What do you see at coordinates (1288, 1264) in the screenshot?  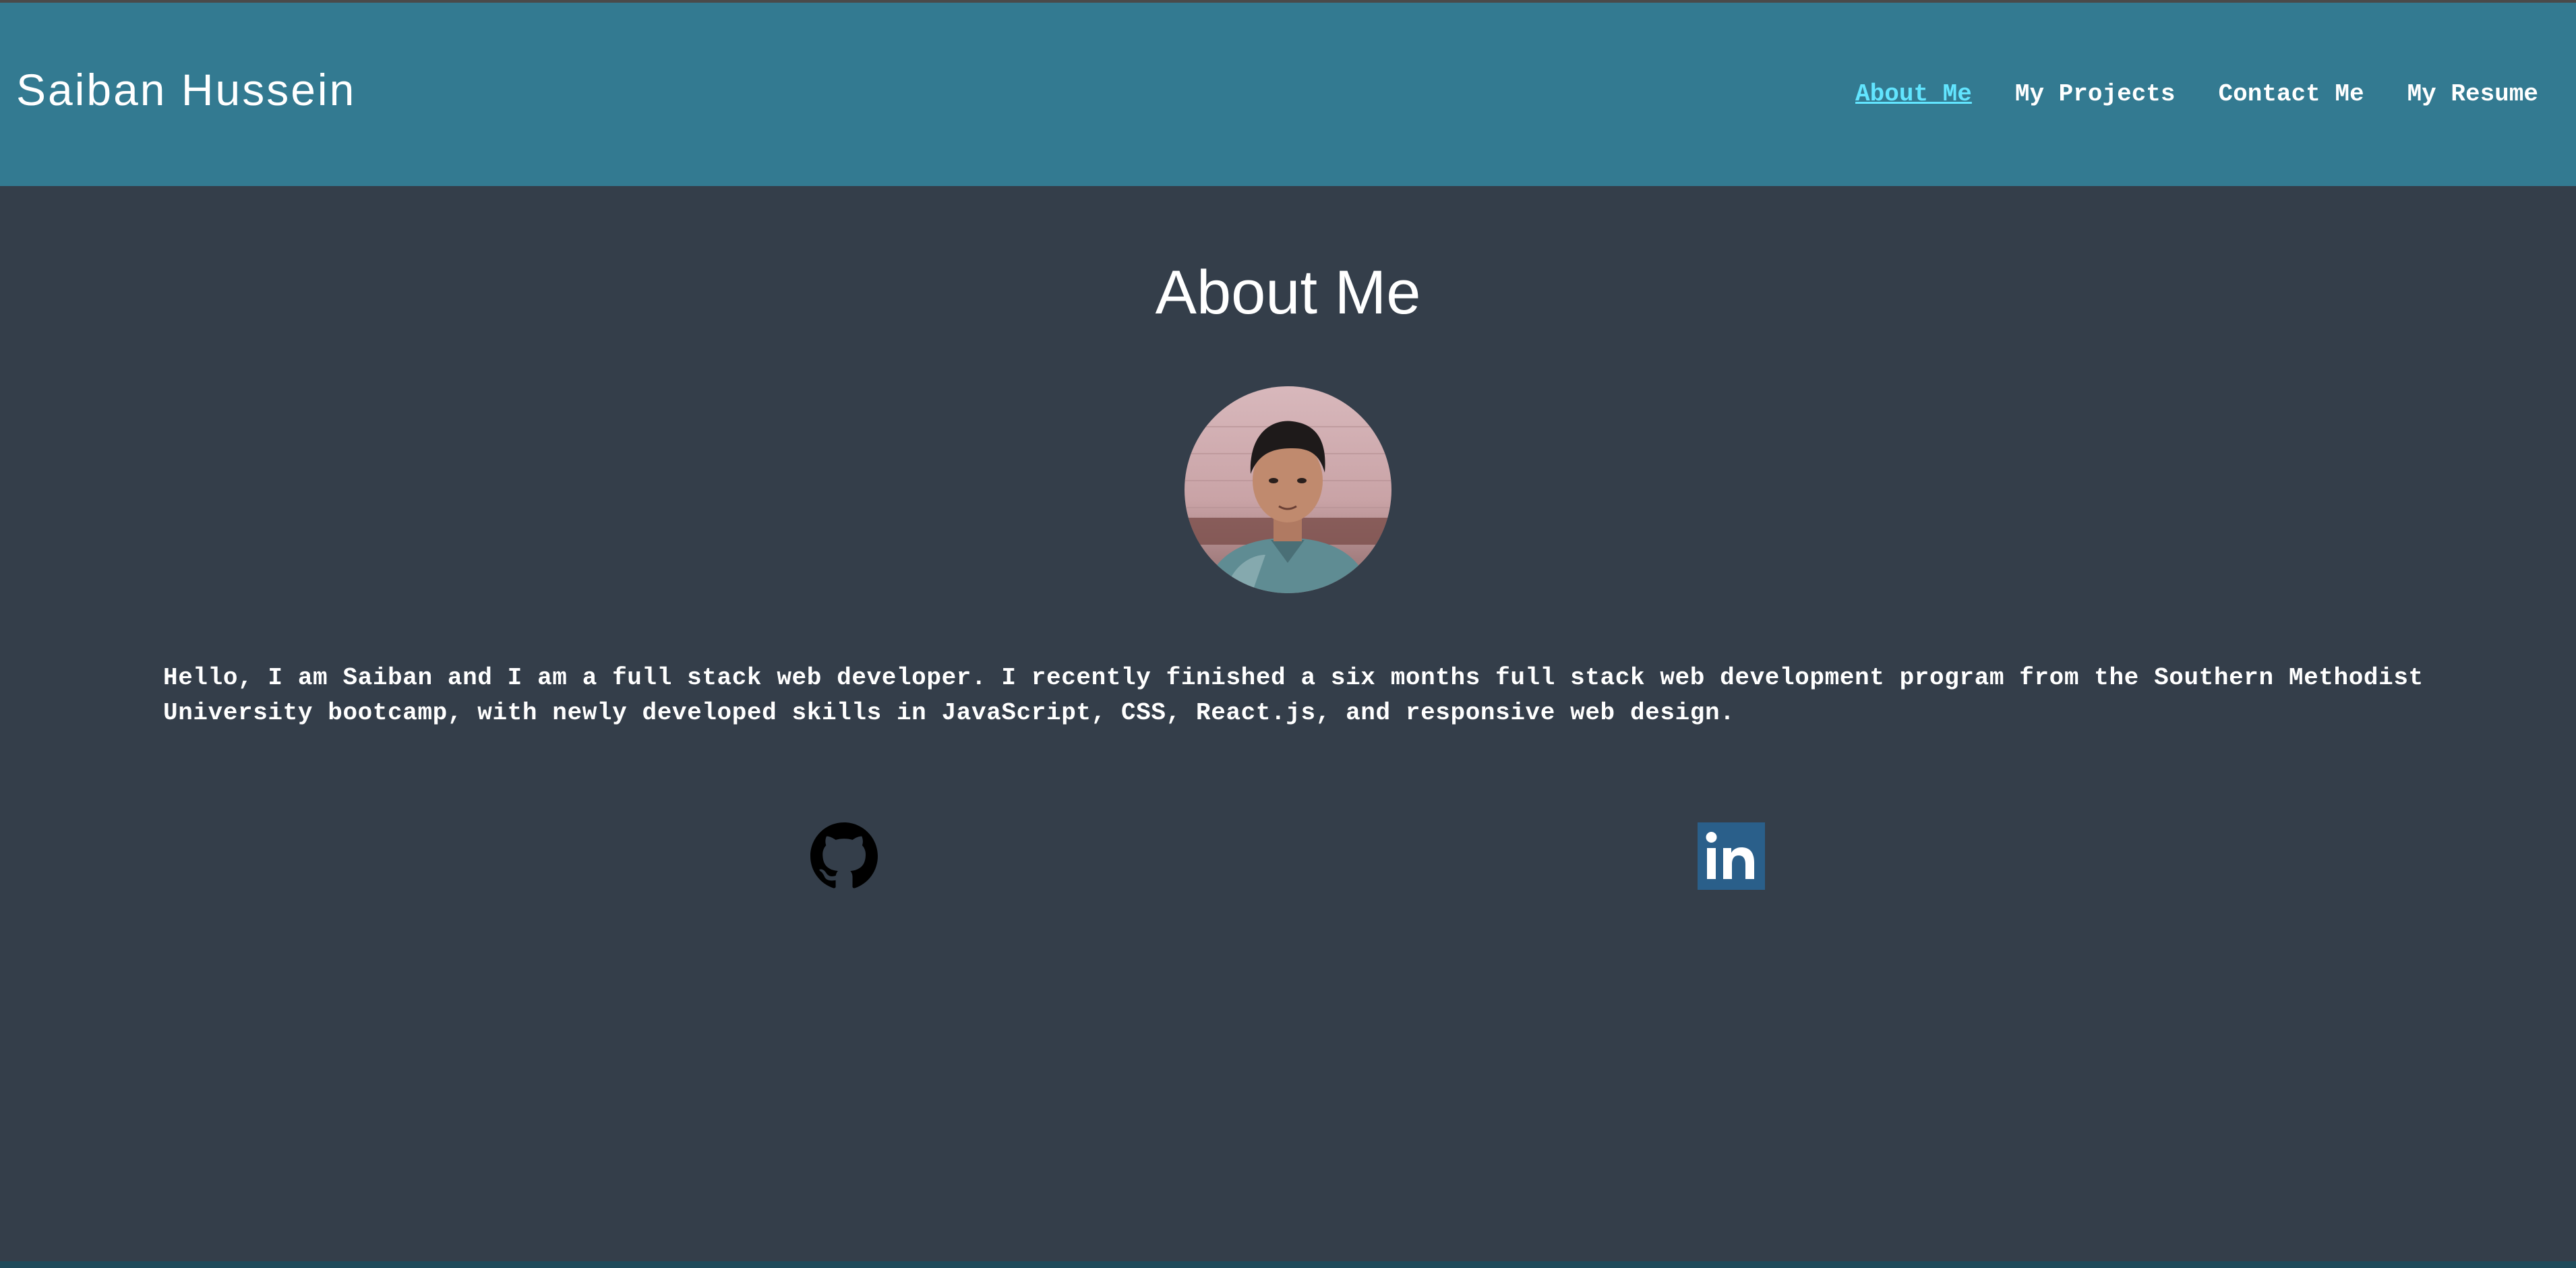 I see `bottom-border` at bounding box center [1288, 1264].